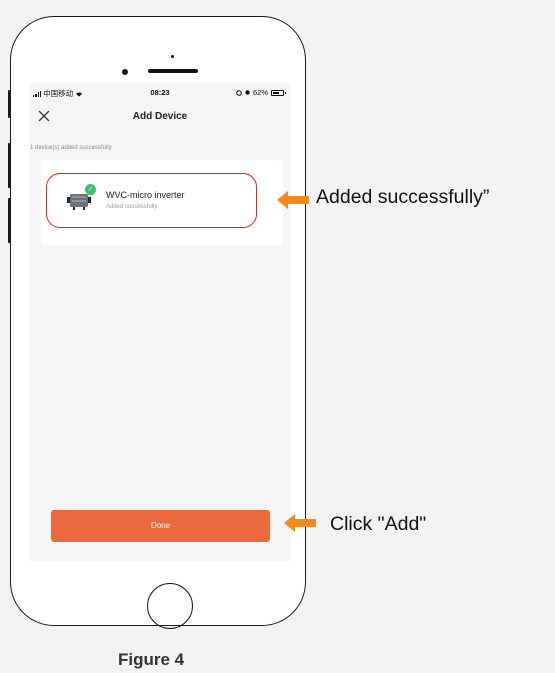 The height and width of the screenshot is (673, 555). Describe the element at coordinates (403, 197) in the screenshot. I see `annotation-added: Added successfully”` at that location.